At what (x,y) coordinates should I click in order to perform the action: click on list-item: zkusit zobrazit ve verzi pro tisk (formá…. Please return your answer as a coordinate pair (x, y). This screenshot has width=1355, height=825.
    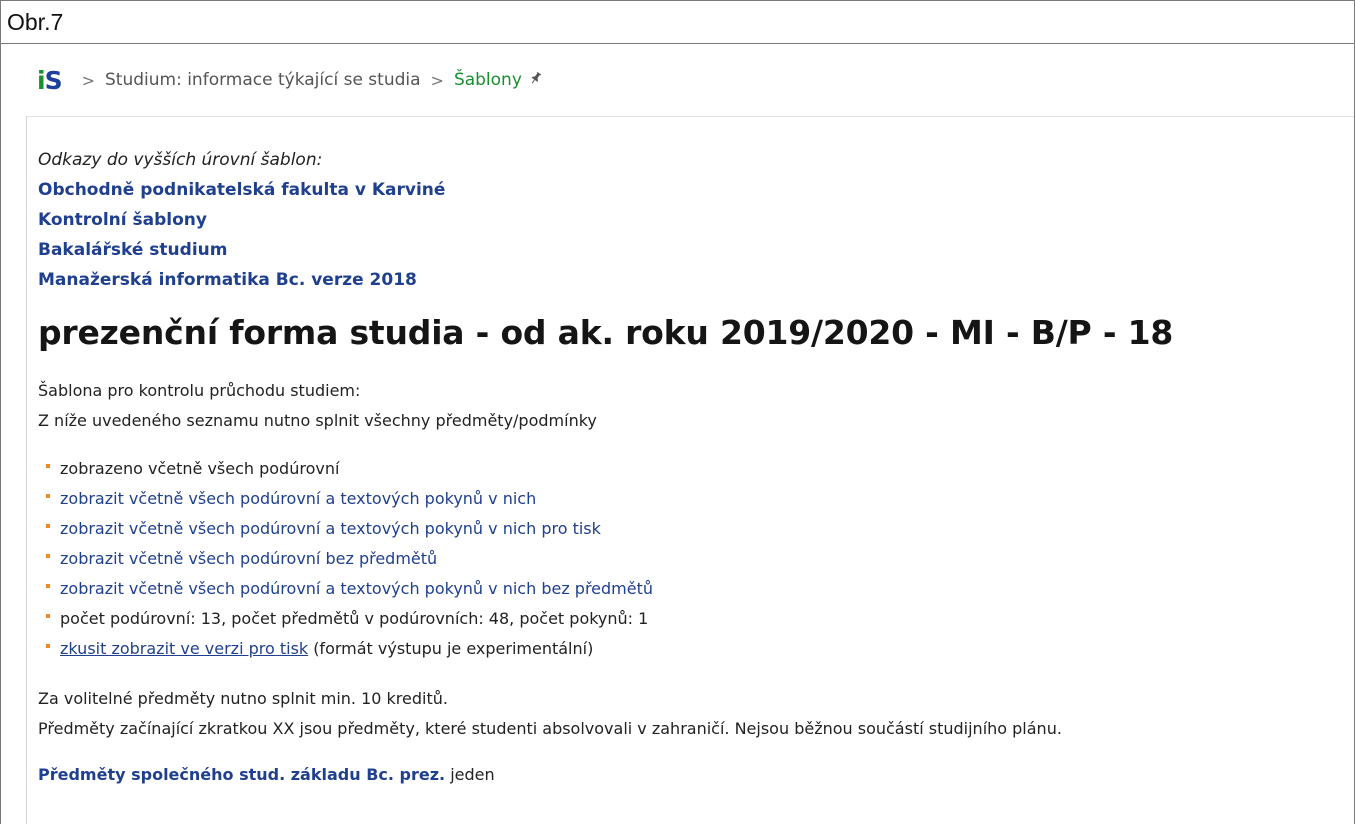
    Looking at the image, I should click on (700, 649).